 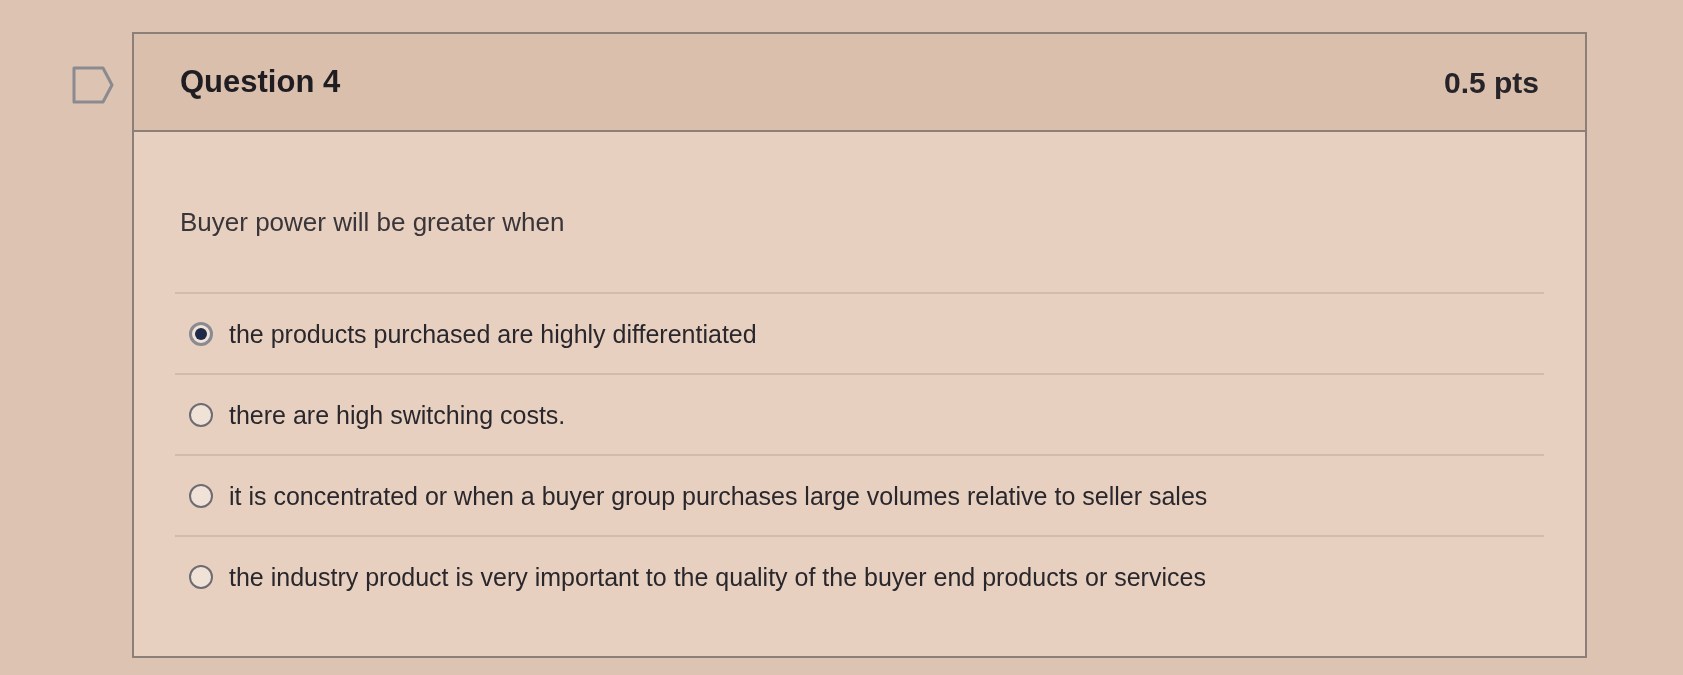 What do you see at coordinates (1491, 82) in the screenshot?
I see `question-points: 0.5 pts` at bounding box center [1491, 82].